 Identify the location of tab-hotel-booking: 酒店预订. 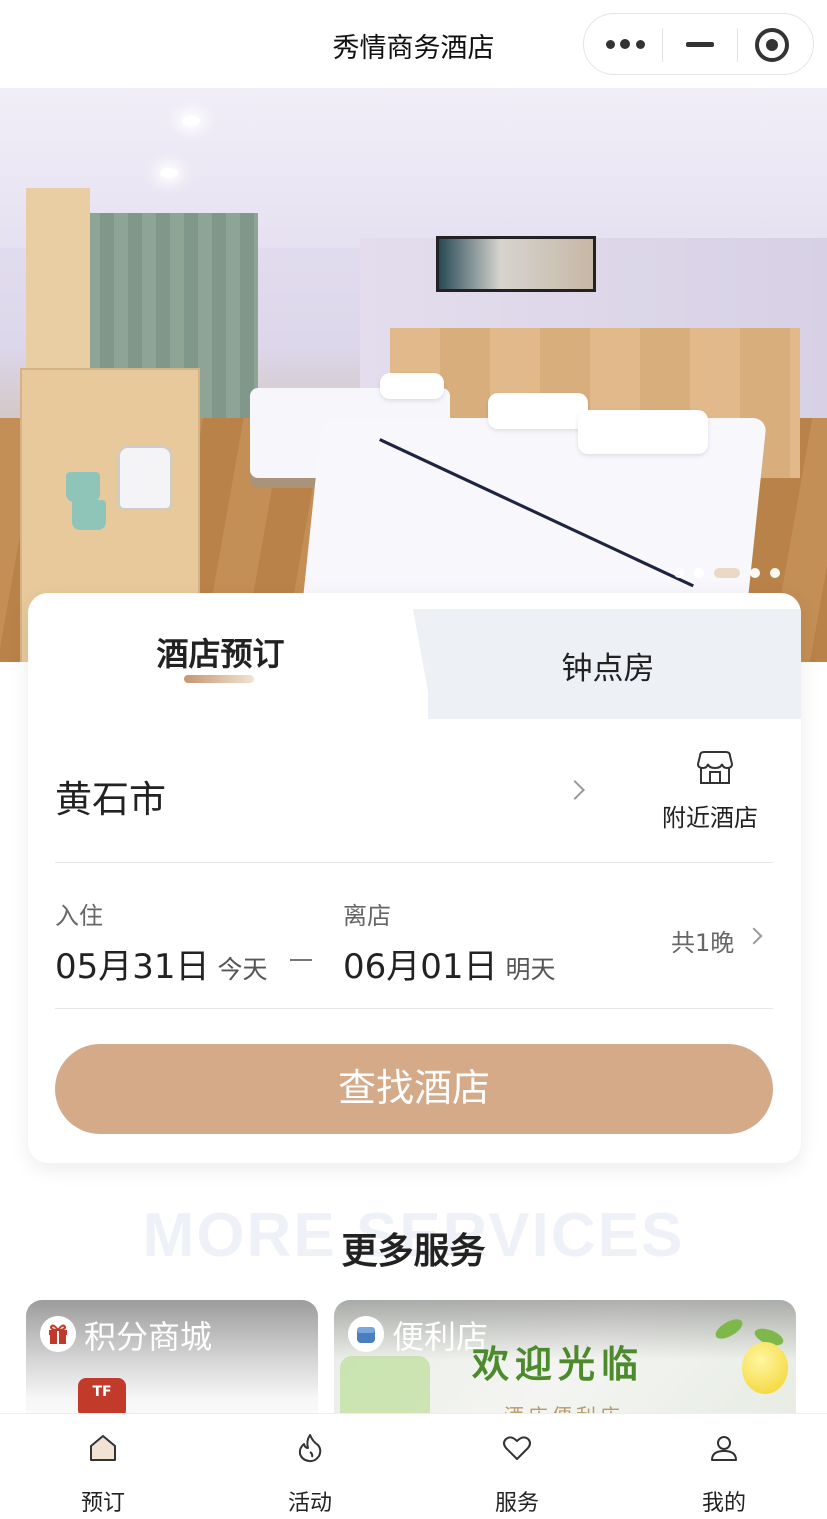
(220, 652).